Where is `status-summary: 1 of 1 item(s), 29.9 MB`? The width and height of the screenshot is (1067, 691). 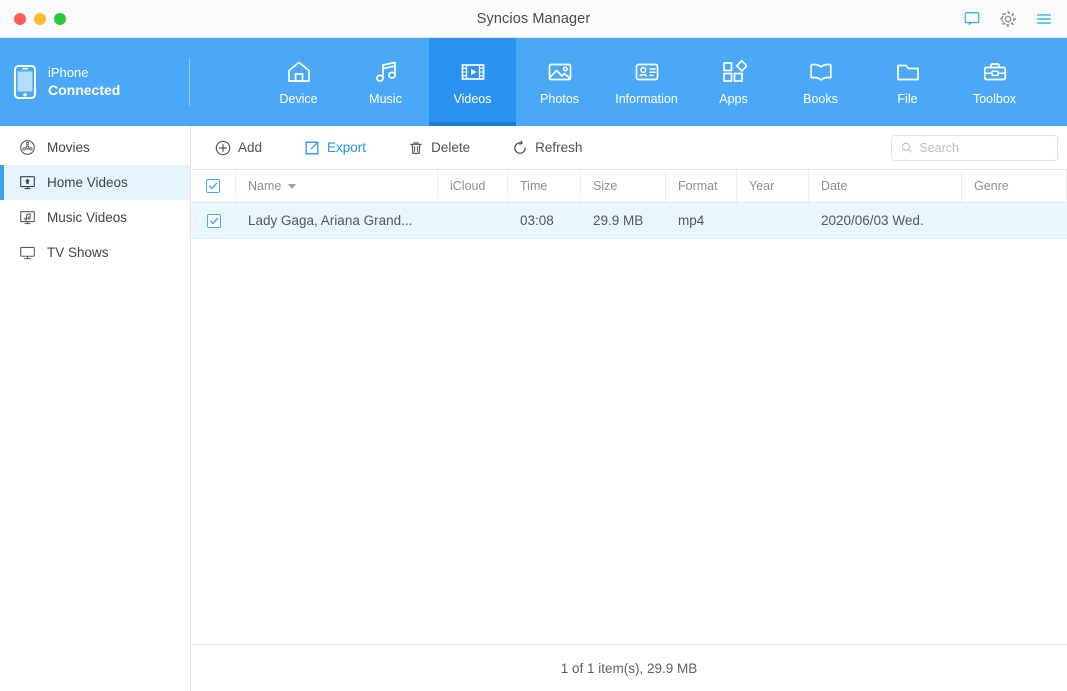
status-summary: 1 of 1 item(s), 29.9 MB is located at coordinates (629, 668).